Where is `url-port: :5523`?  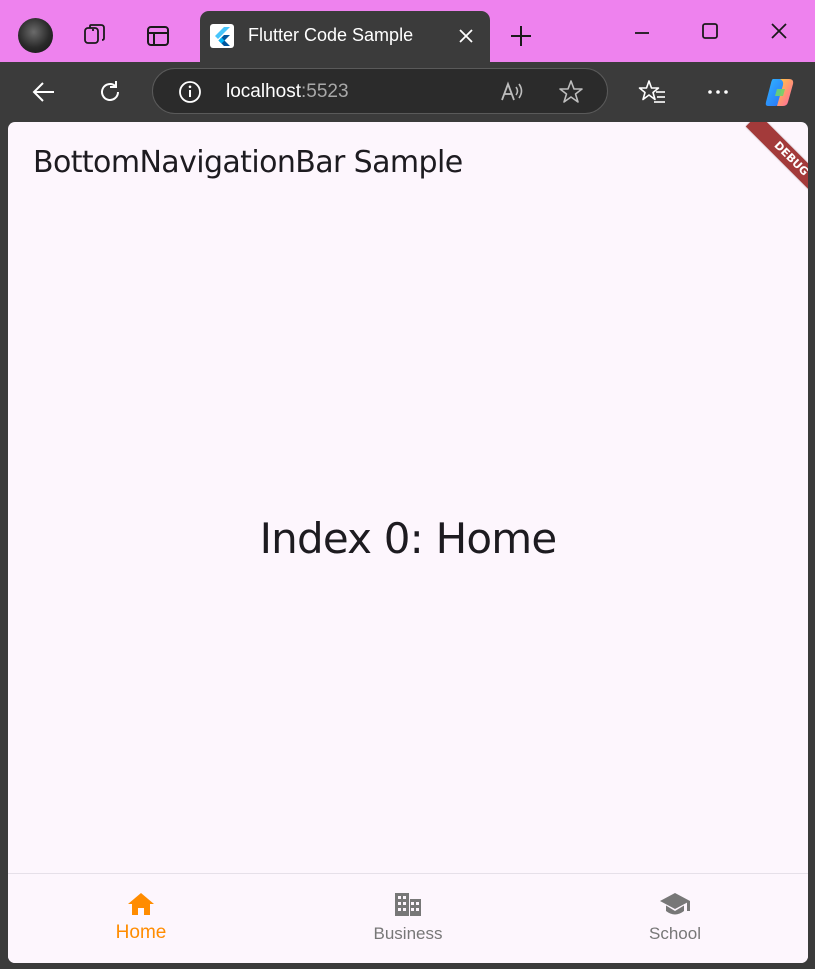
url-port: :5523 is located at coordinates (325, 91).